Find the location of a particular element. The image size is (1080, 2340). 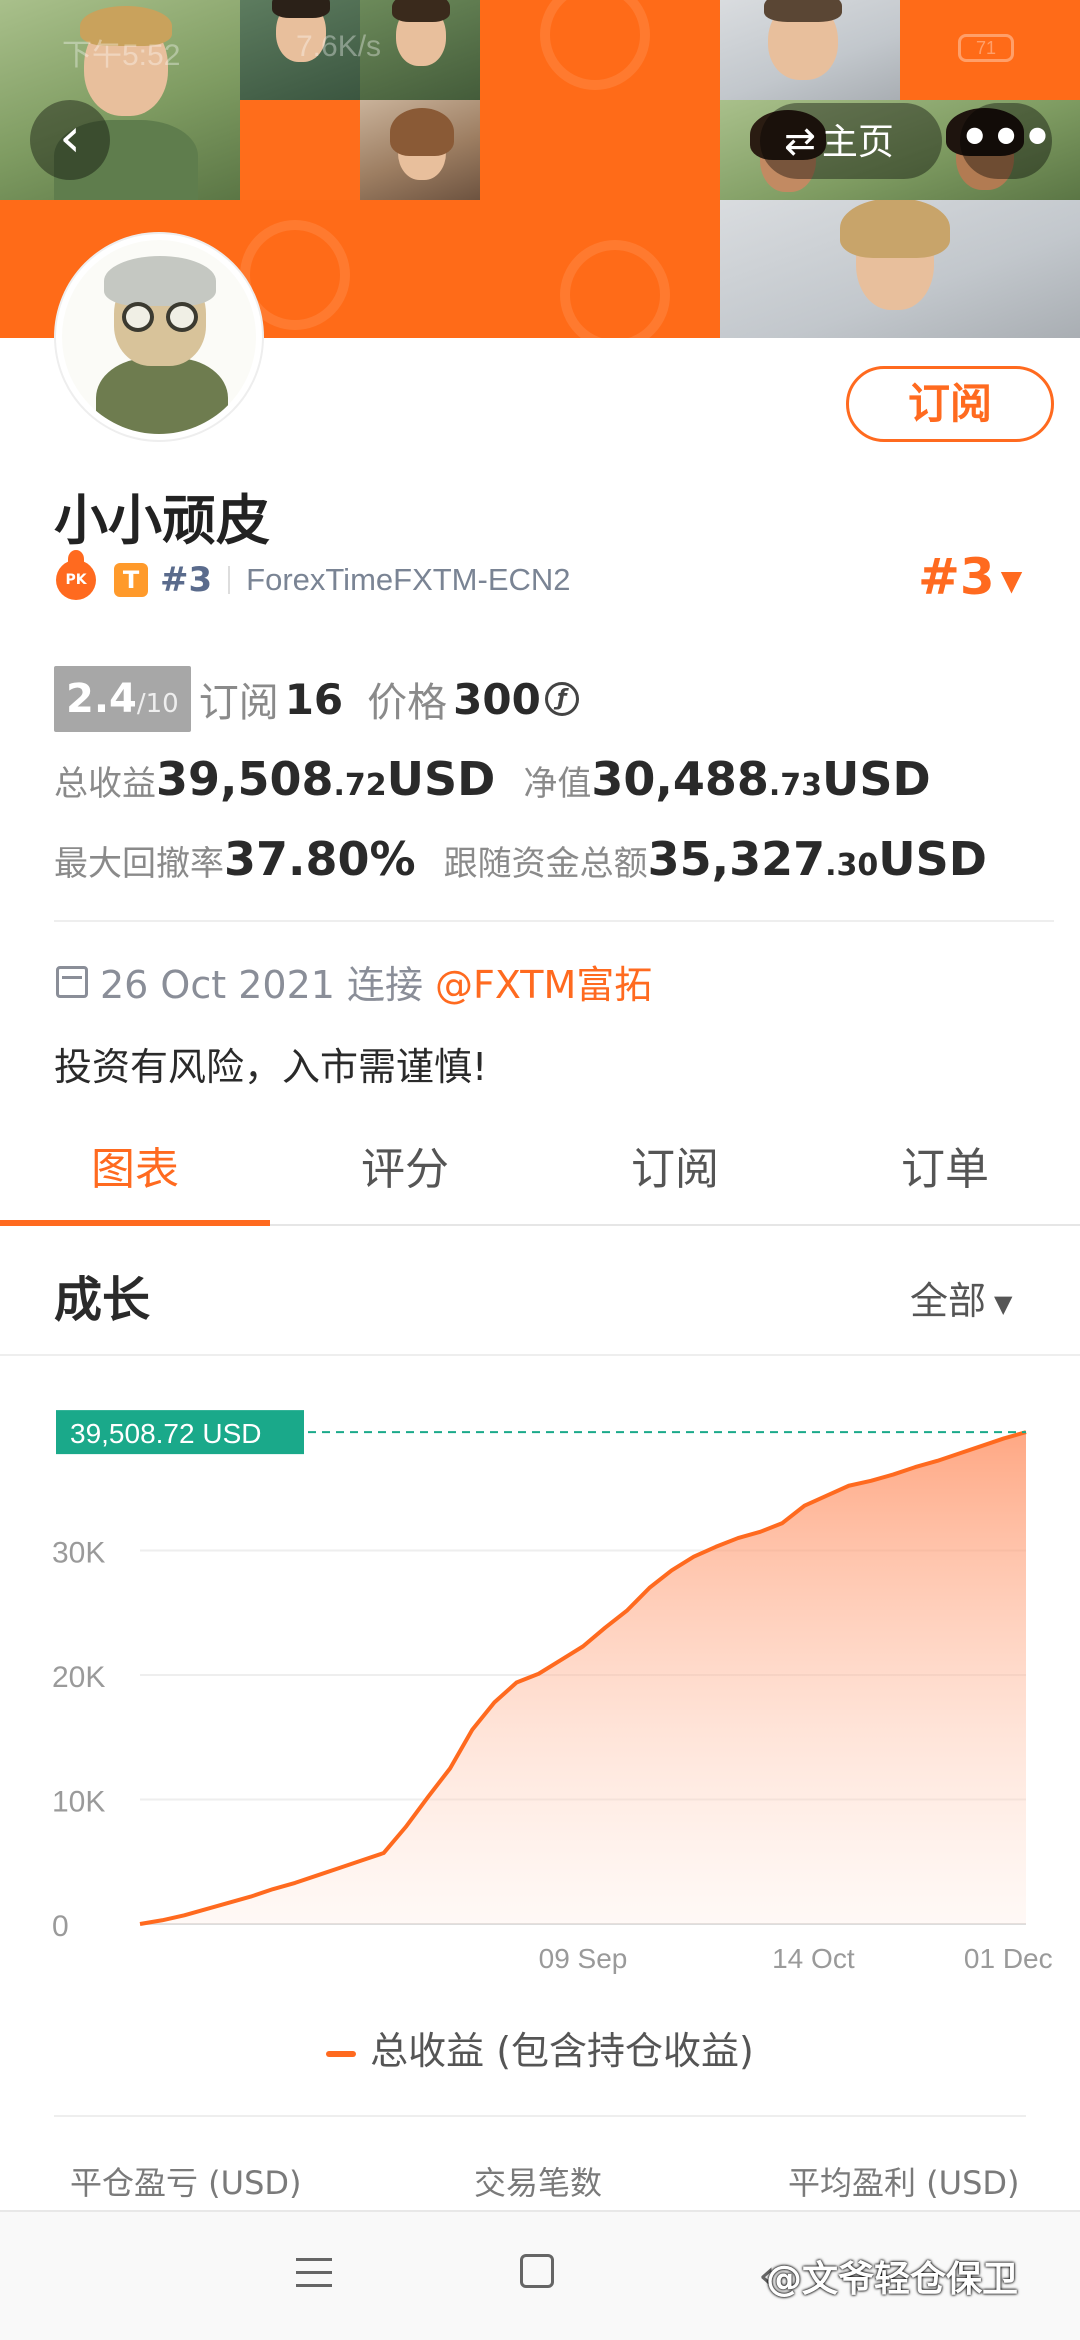

equity-dec: .73 is located at coordinates (795, 785).